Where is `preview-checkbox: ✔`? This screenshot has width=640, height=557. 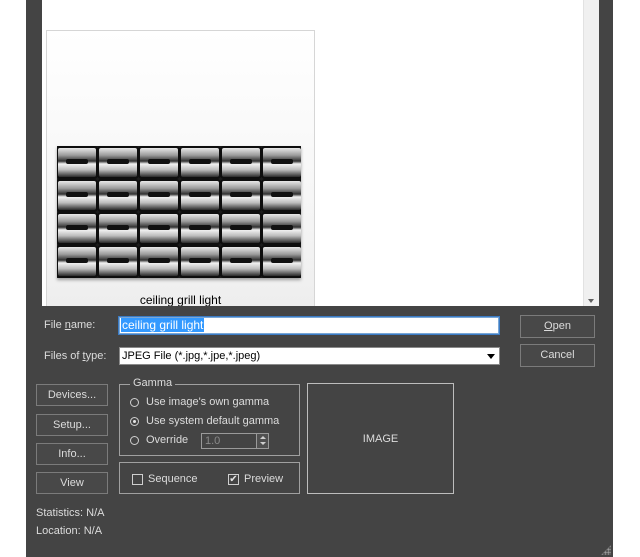 preview-checkbox: ✔ is located at coordinates (233, 479).